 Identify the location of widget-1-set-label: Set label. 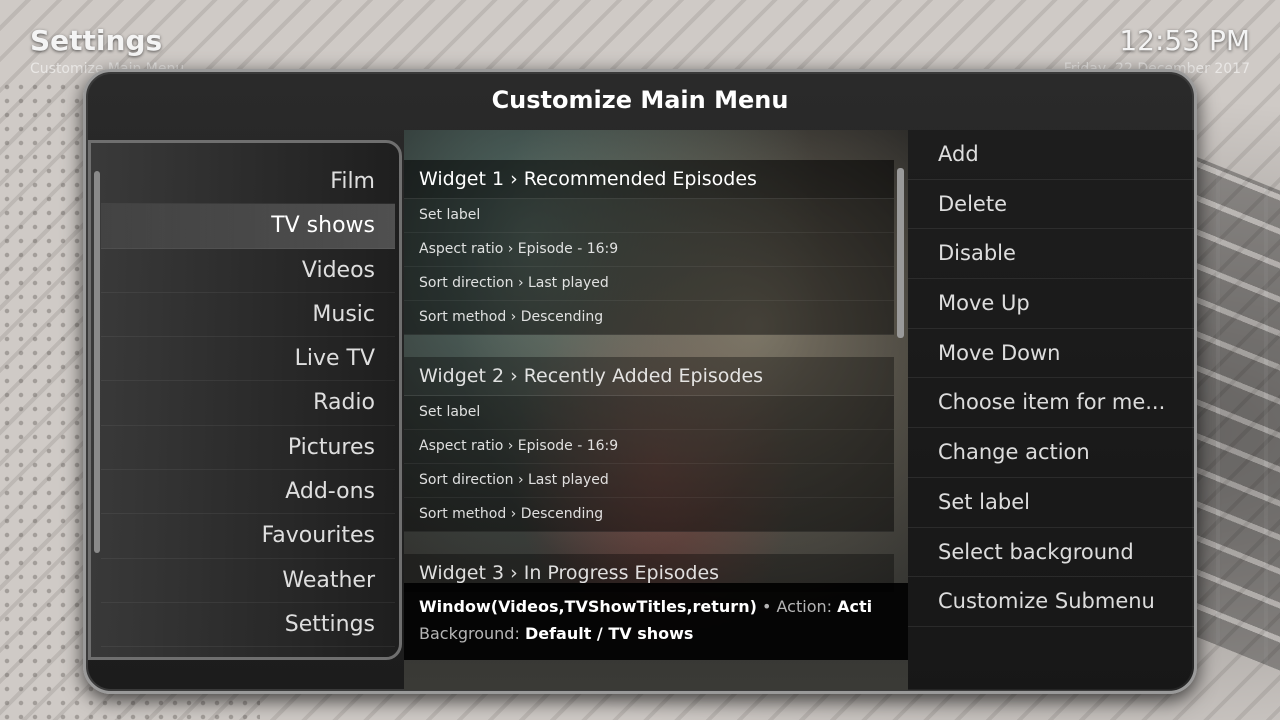
(649, 216).